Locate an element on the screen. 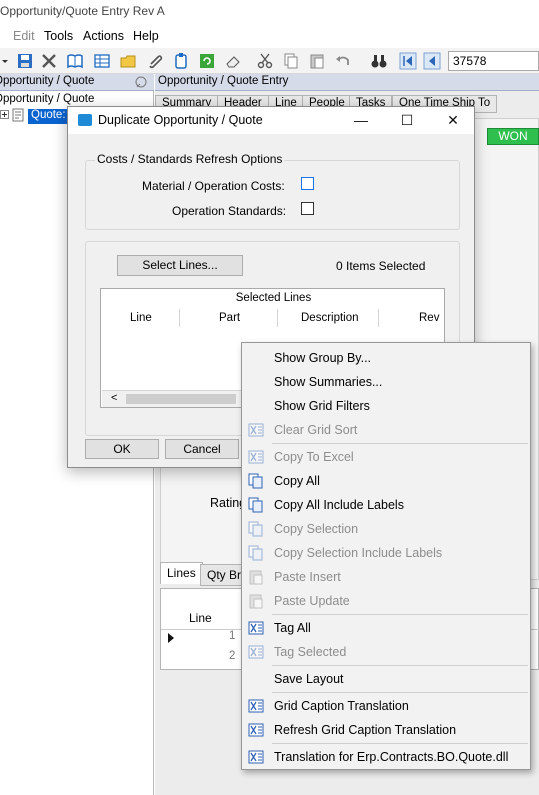 The height and width of the screenshot is (795, 539). menu-actions: Actions is located at coordinates (103, 36).